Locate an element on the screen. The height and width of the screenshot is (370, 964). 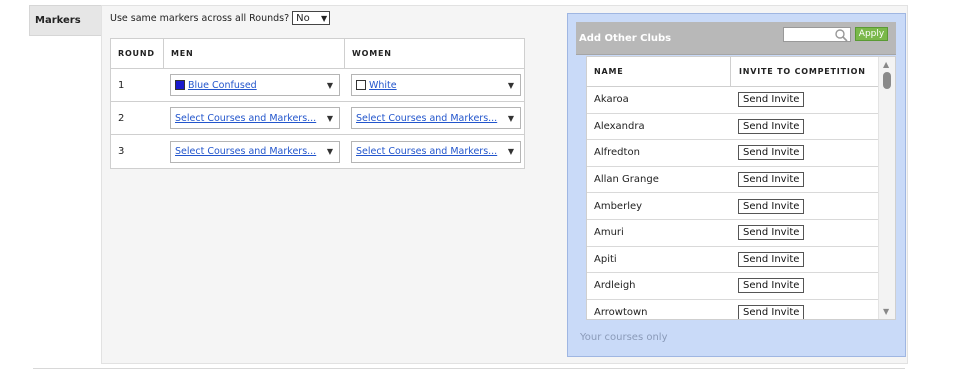
your-courses-only-link: Your courses only is located at coordinates (624, 337).